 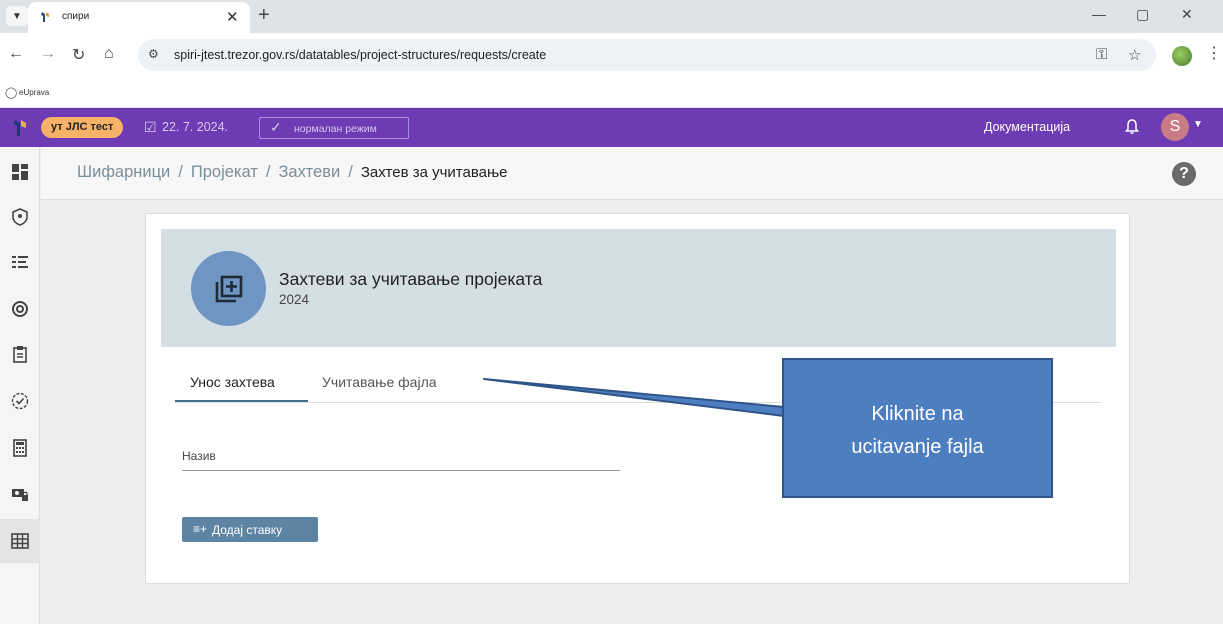 I want to click on name-input, so click(x=401, y=470).